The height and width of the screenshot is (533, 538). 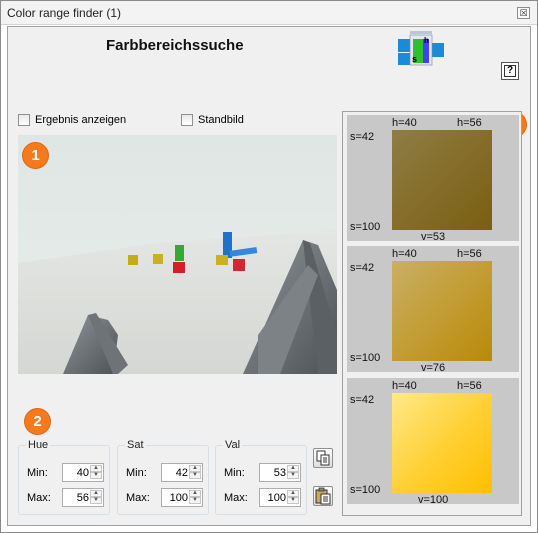 I want to click on paste-icon, so click(x=323, y=496).